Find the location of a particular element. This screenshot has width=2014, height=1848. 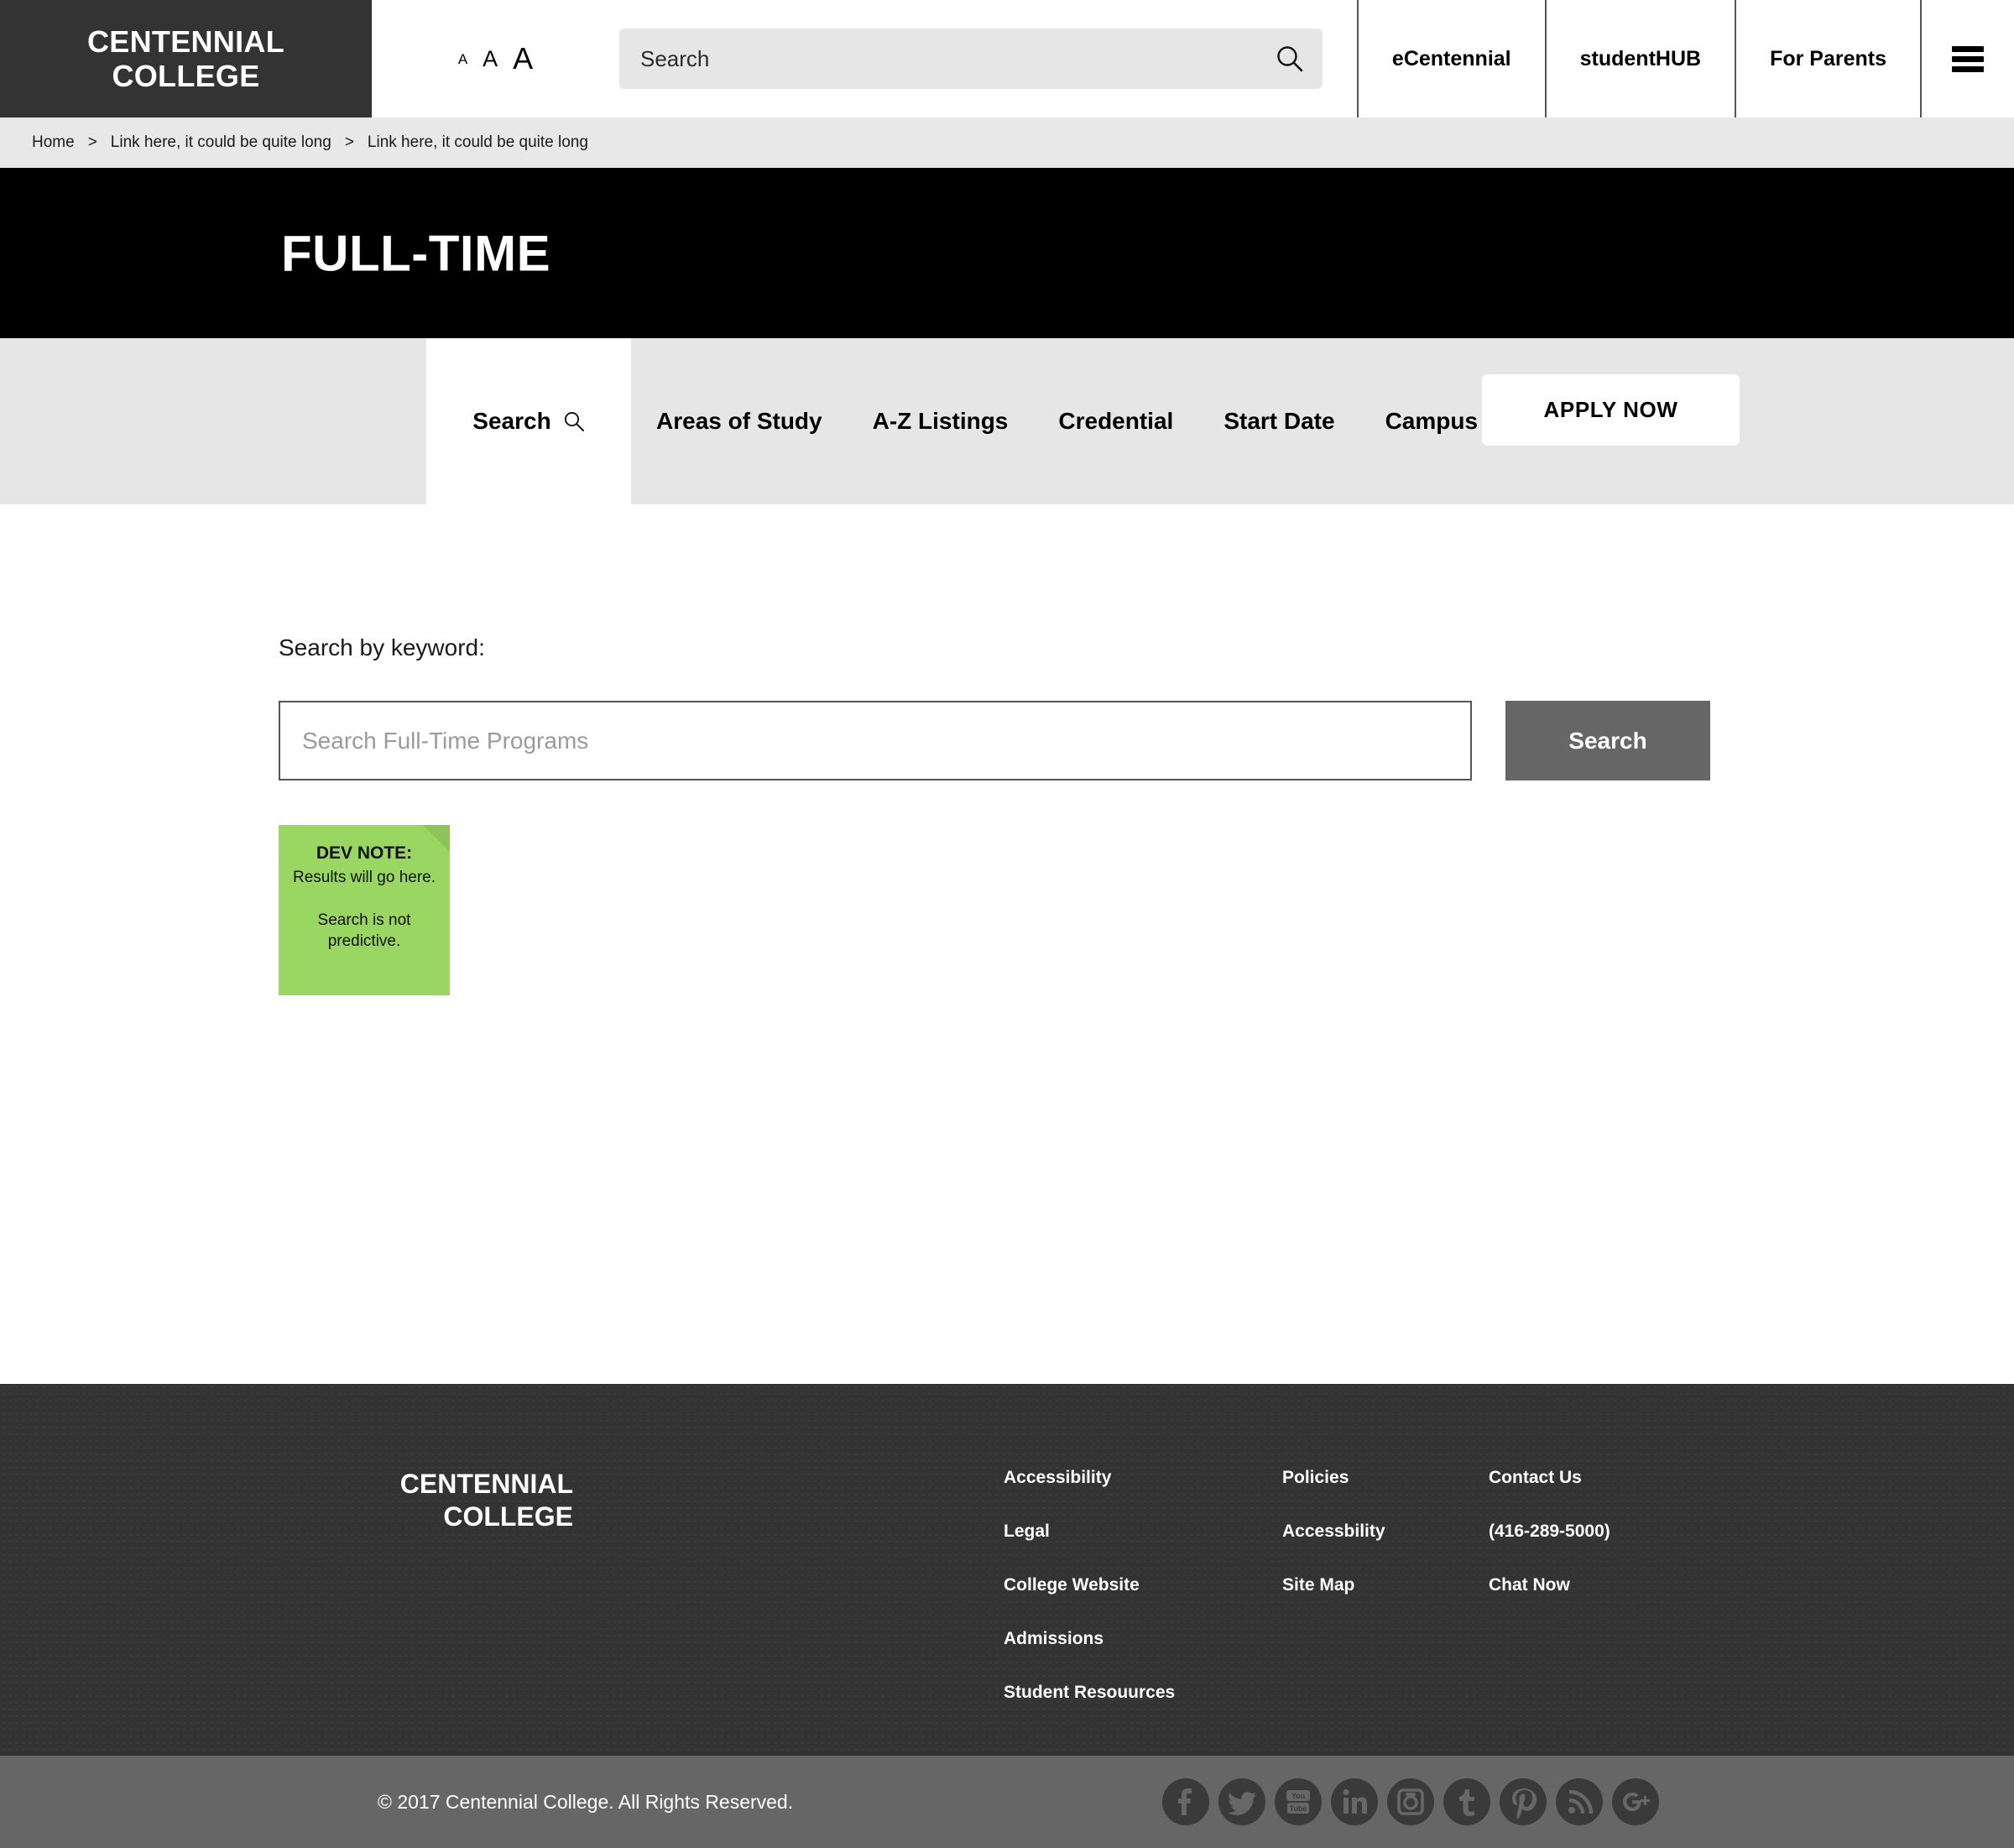

header-nav: eCentennial studentHUB For Parents is located at coordinates (1685, 58).